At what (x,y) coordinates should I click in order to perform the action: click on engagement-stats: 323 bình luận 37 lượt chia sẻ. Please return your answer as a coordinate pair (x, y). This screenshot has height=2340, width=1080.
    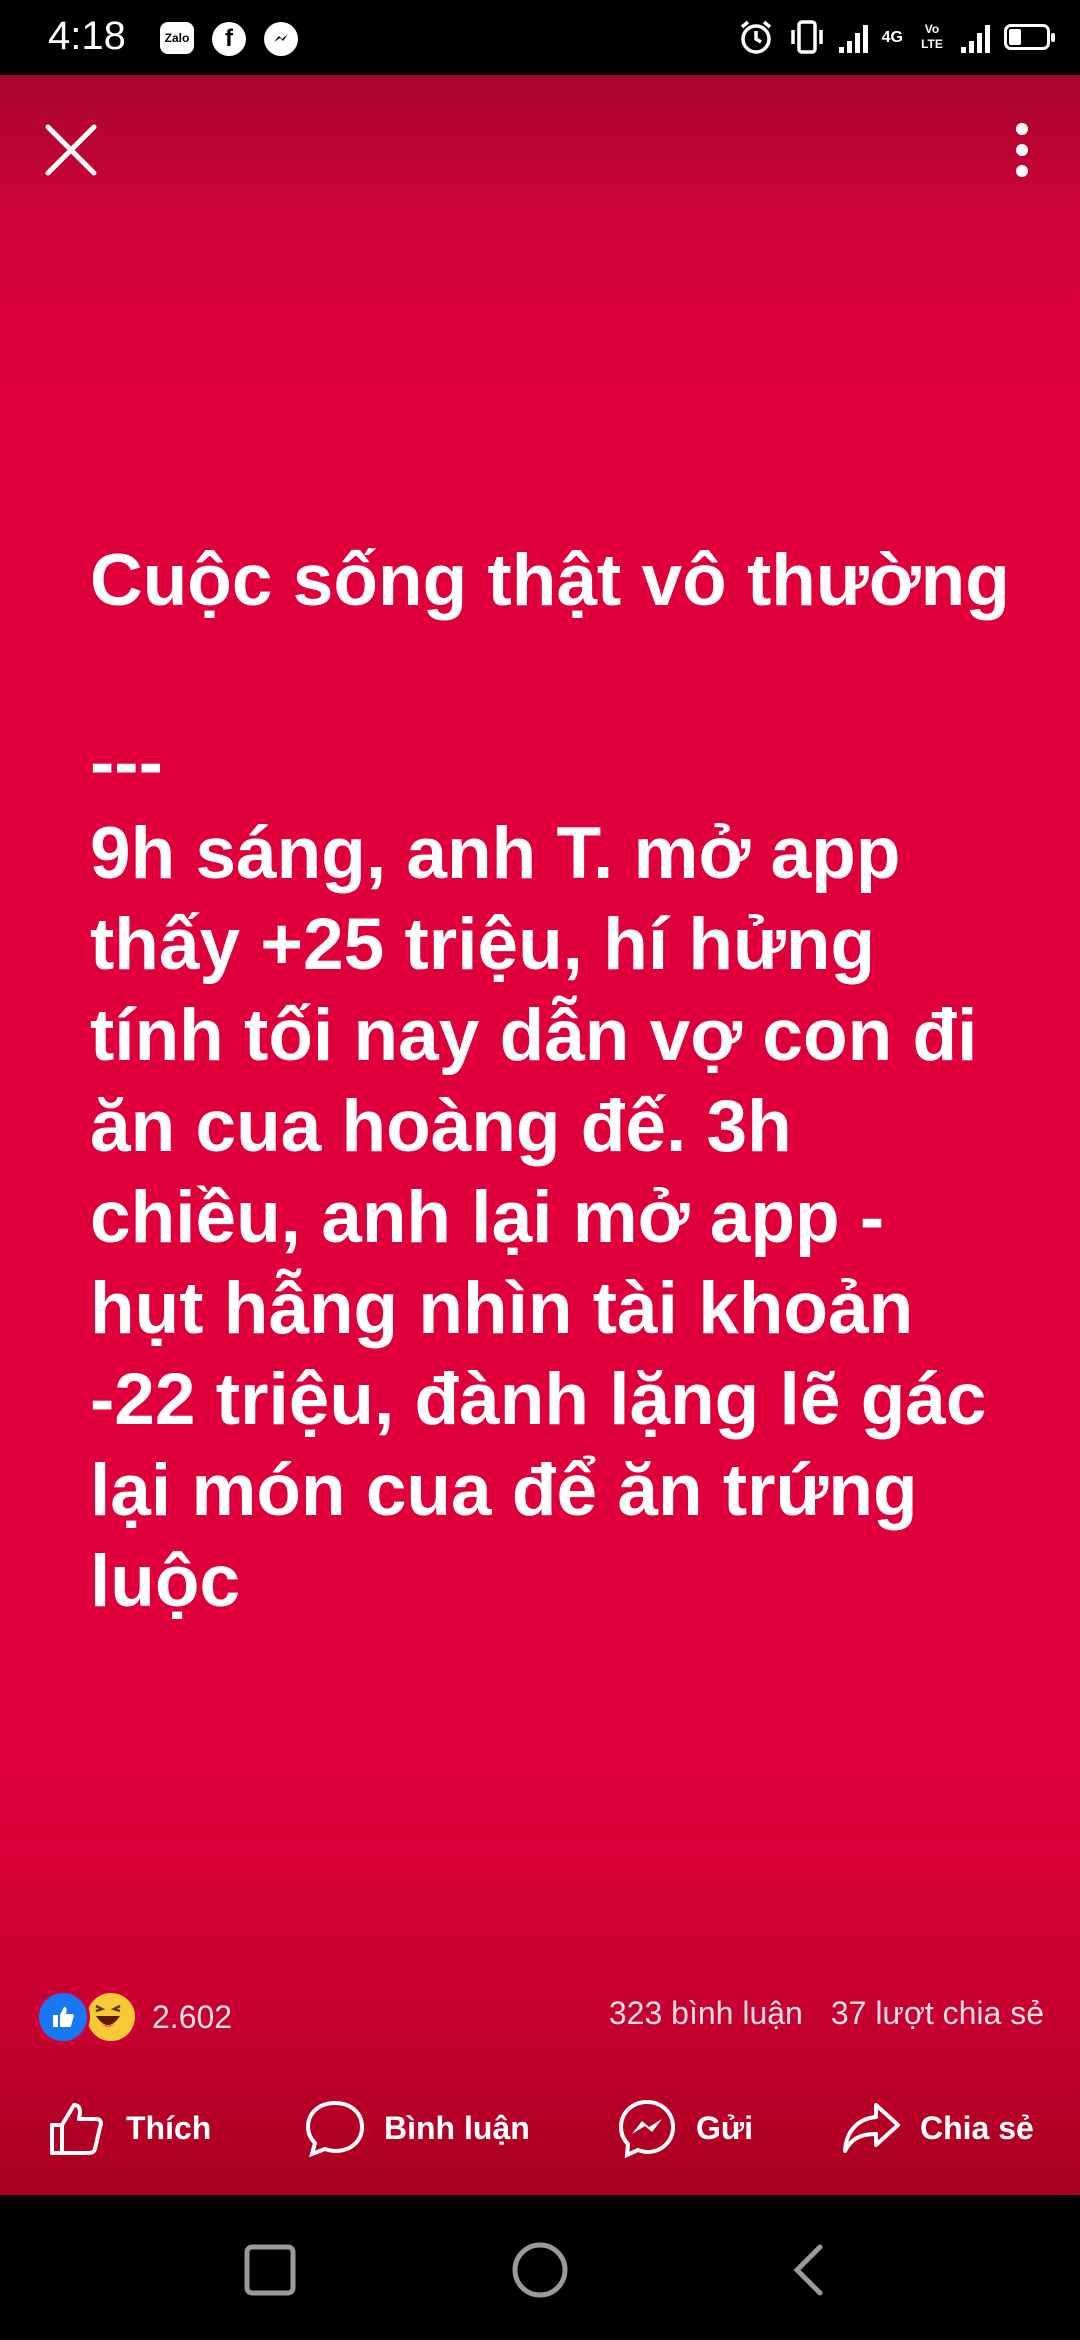
    Looking at the image, I should click on (826, 2013).